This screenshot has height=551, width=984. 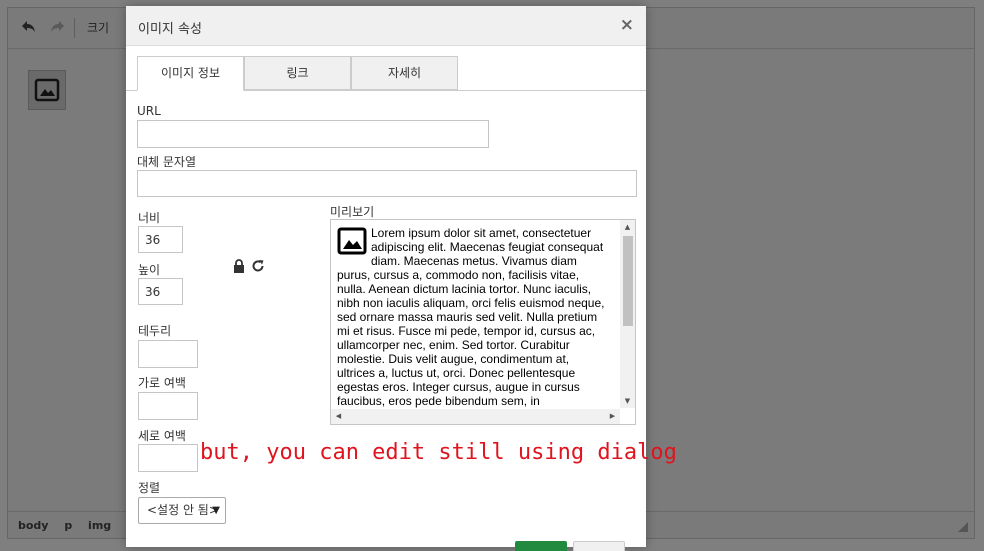 What do you see at coordinates (599, 546) in the screenshot?
I see `cancel-button` at bounding box center [599, 546].